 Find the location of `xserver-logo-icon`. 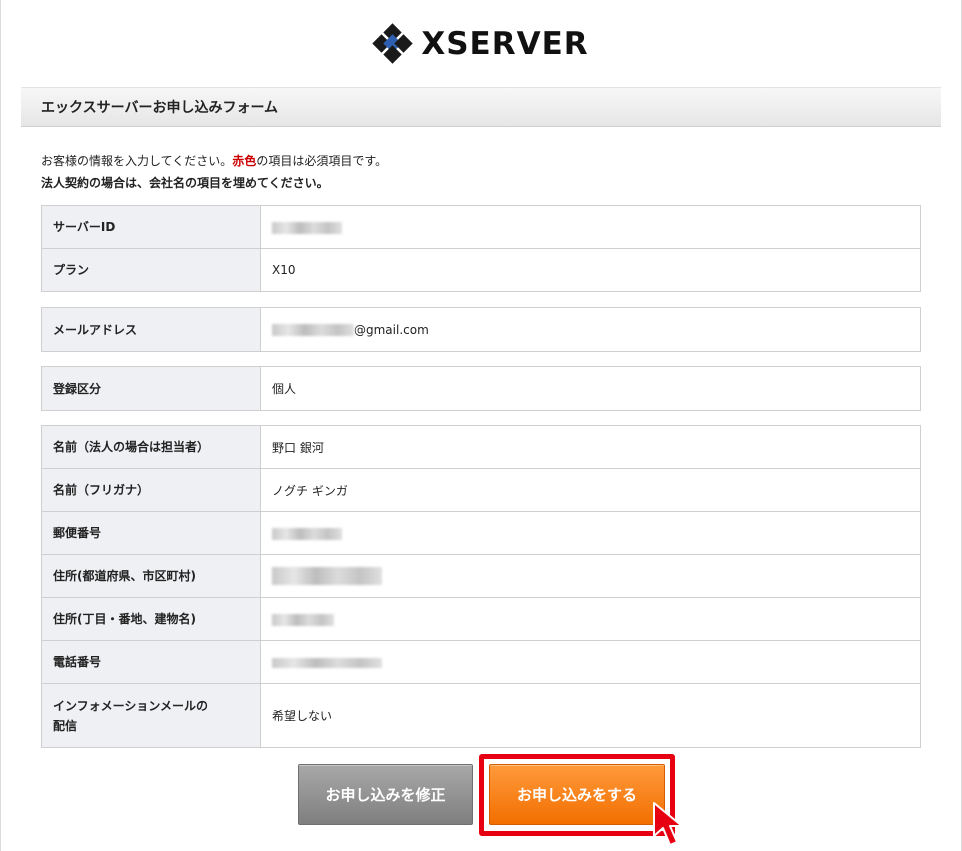

xserver-logo-icon is located at coordinates (393, 43).